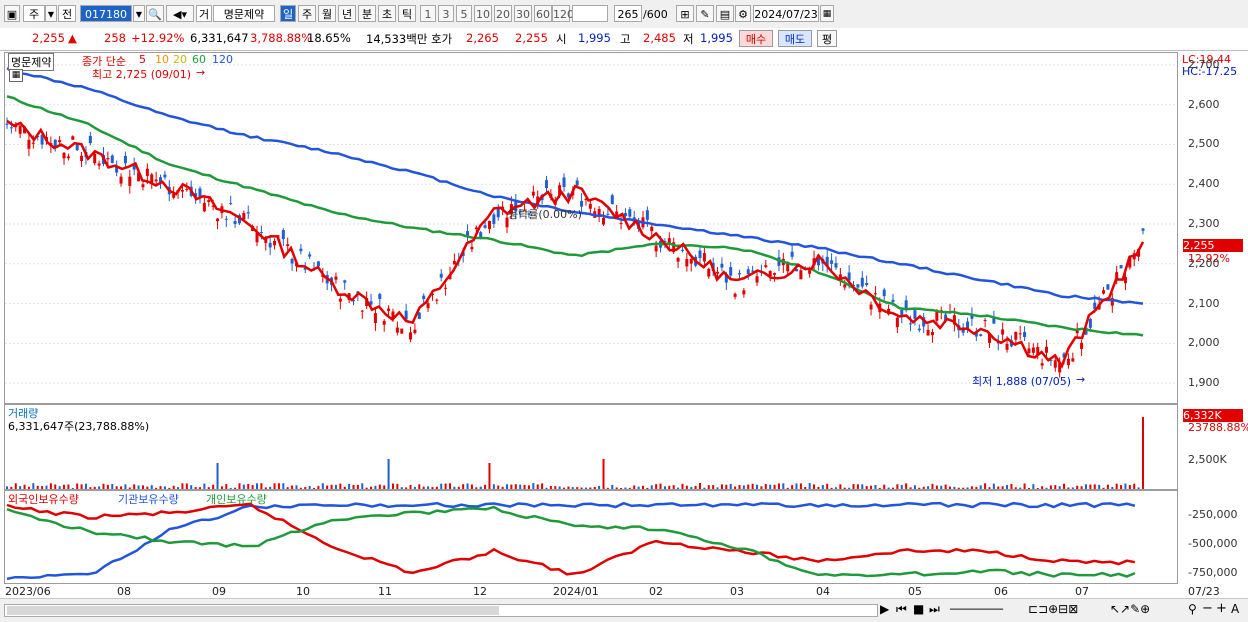 Image resolution: width=1248 pixels, height=622 pixels. What do you see at coordinates (158, 38) in the screenshot?
I see `change-pct: +12.92%` at bounding box center [158, 38].